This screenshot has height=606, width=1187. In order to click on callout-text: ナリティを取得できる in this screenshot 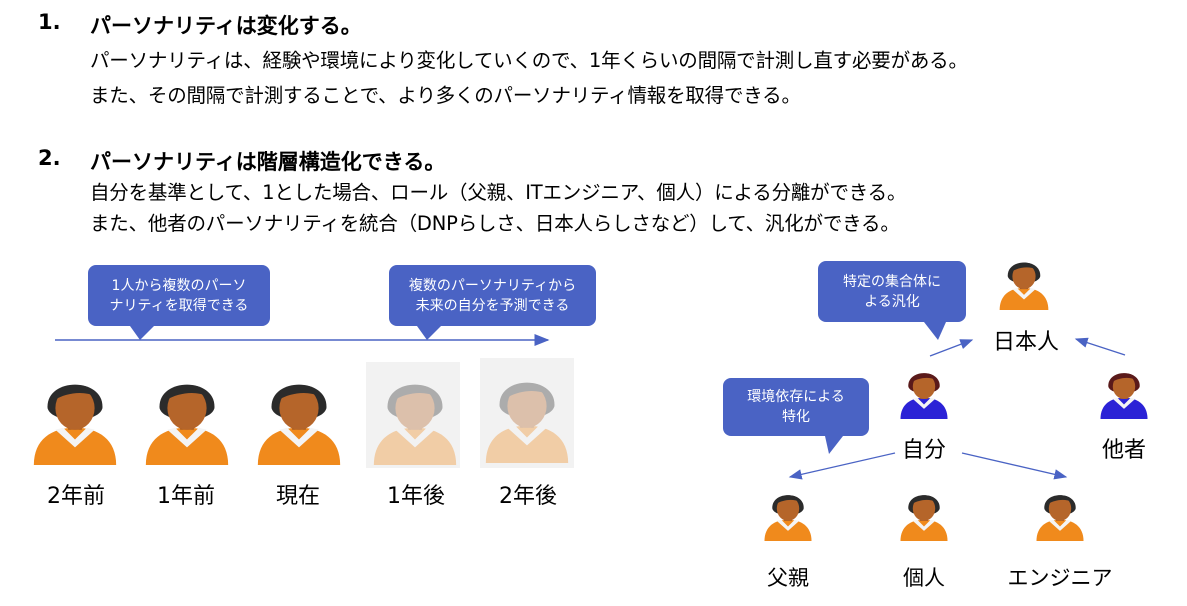, I will do `click(179, 305)`.